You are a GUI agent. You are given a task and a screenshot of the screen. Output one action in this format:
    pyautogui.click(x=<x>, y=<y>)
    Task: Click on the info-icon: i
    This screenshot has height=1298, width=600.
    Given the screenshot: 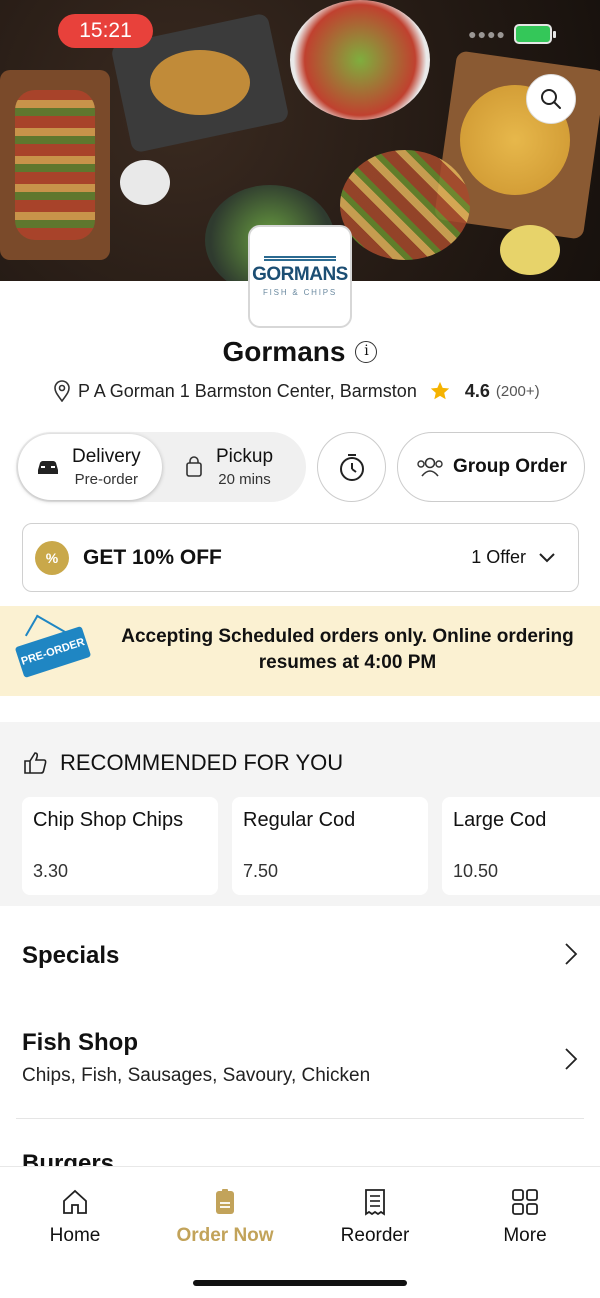 What is the action you would take?
    pyautogui.click(x=366, y=352)
    